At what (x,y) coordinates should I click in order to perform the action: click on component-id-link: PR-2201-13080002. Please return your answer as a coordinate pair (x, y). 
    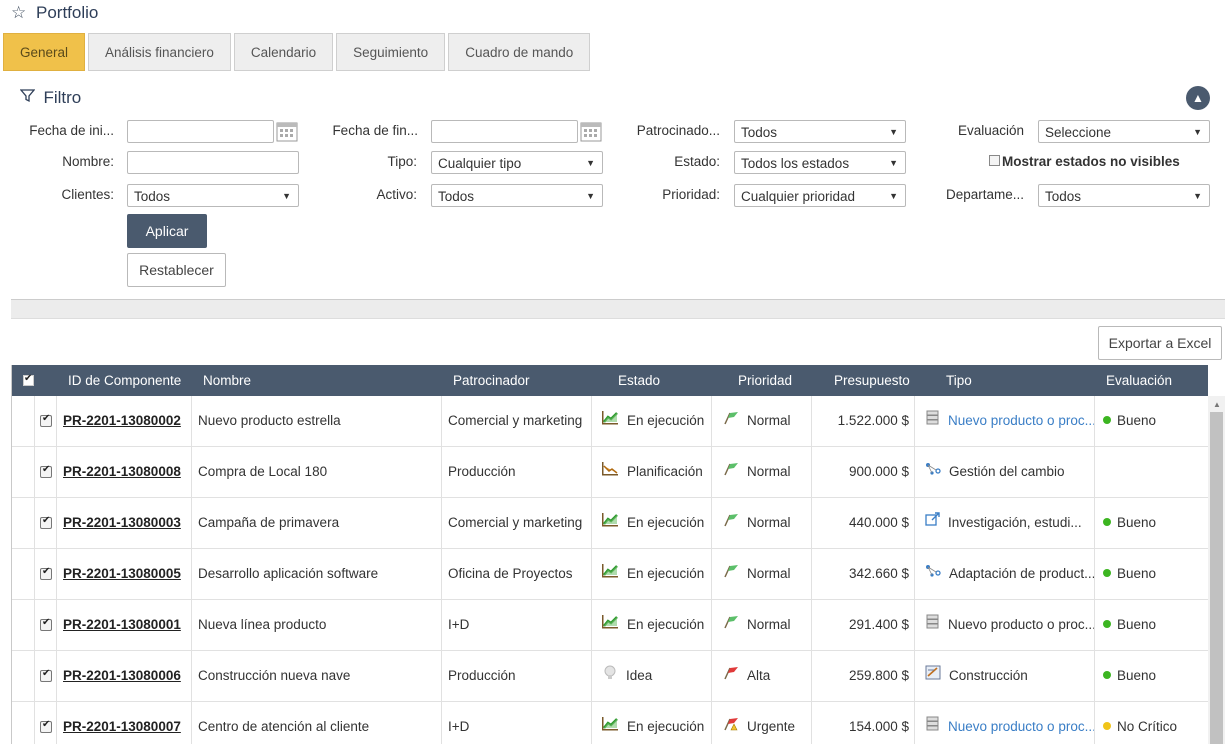
    Looking at the image, I should click on (122, 420).